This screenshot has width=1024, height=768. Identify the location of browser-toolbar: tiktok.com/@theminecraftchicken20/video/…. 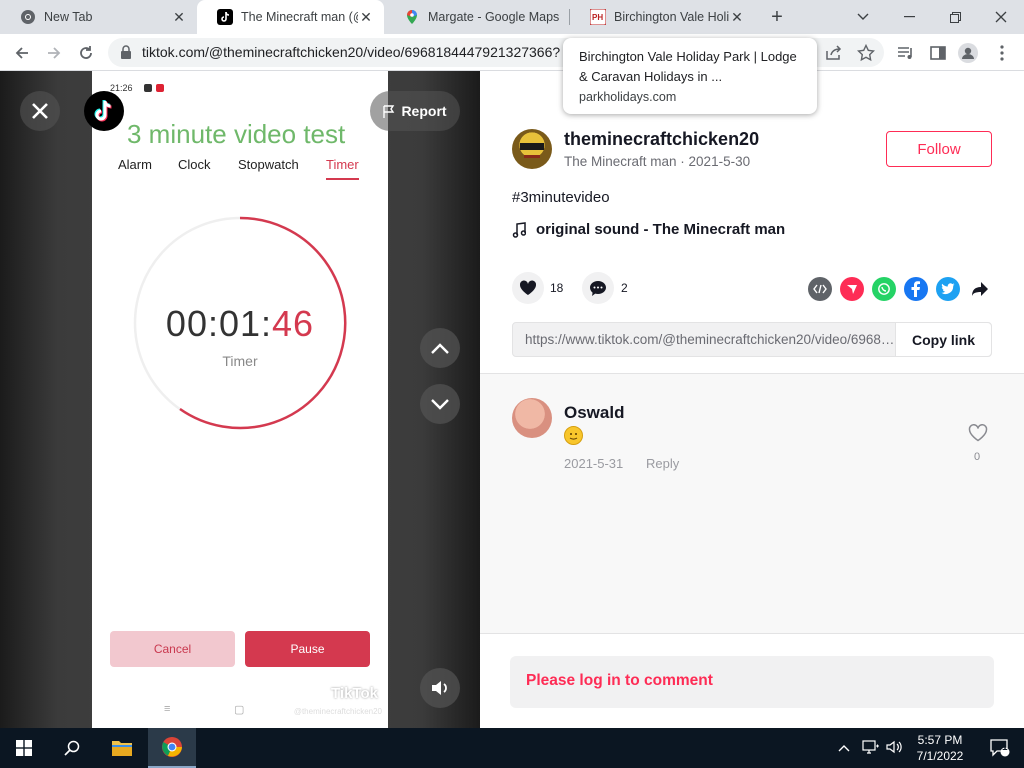
(512, 52).